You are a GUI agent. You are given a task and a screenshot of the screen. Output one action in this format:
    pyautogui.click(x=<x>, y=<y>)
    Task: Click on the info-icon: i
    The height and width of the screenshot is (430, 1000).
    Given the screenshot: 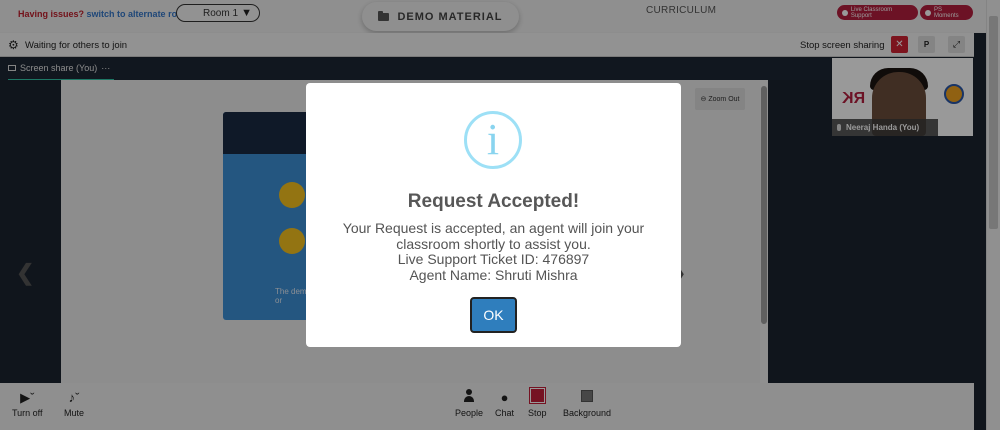 What is the action you would take?
    pyautogui.click(x=493, y=140)
    